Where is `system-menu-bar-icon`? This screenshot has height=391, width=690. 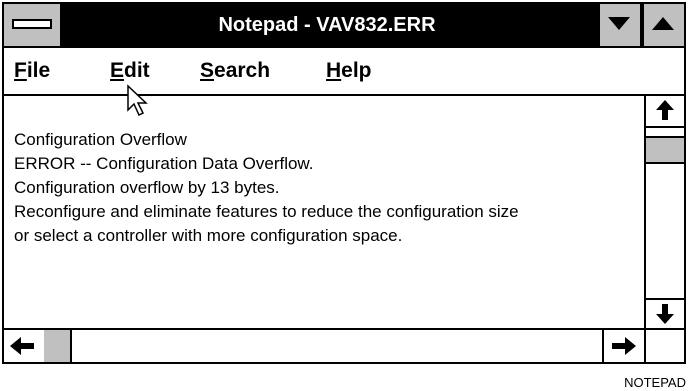
system-menu-bar-icon is located at coordinates (32, 24).